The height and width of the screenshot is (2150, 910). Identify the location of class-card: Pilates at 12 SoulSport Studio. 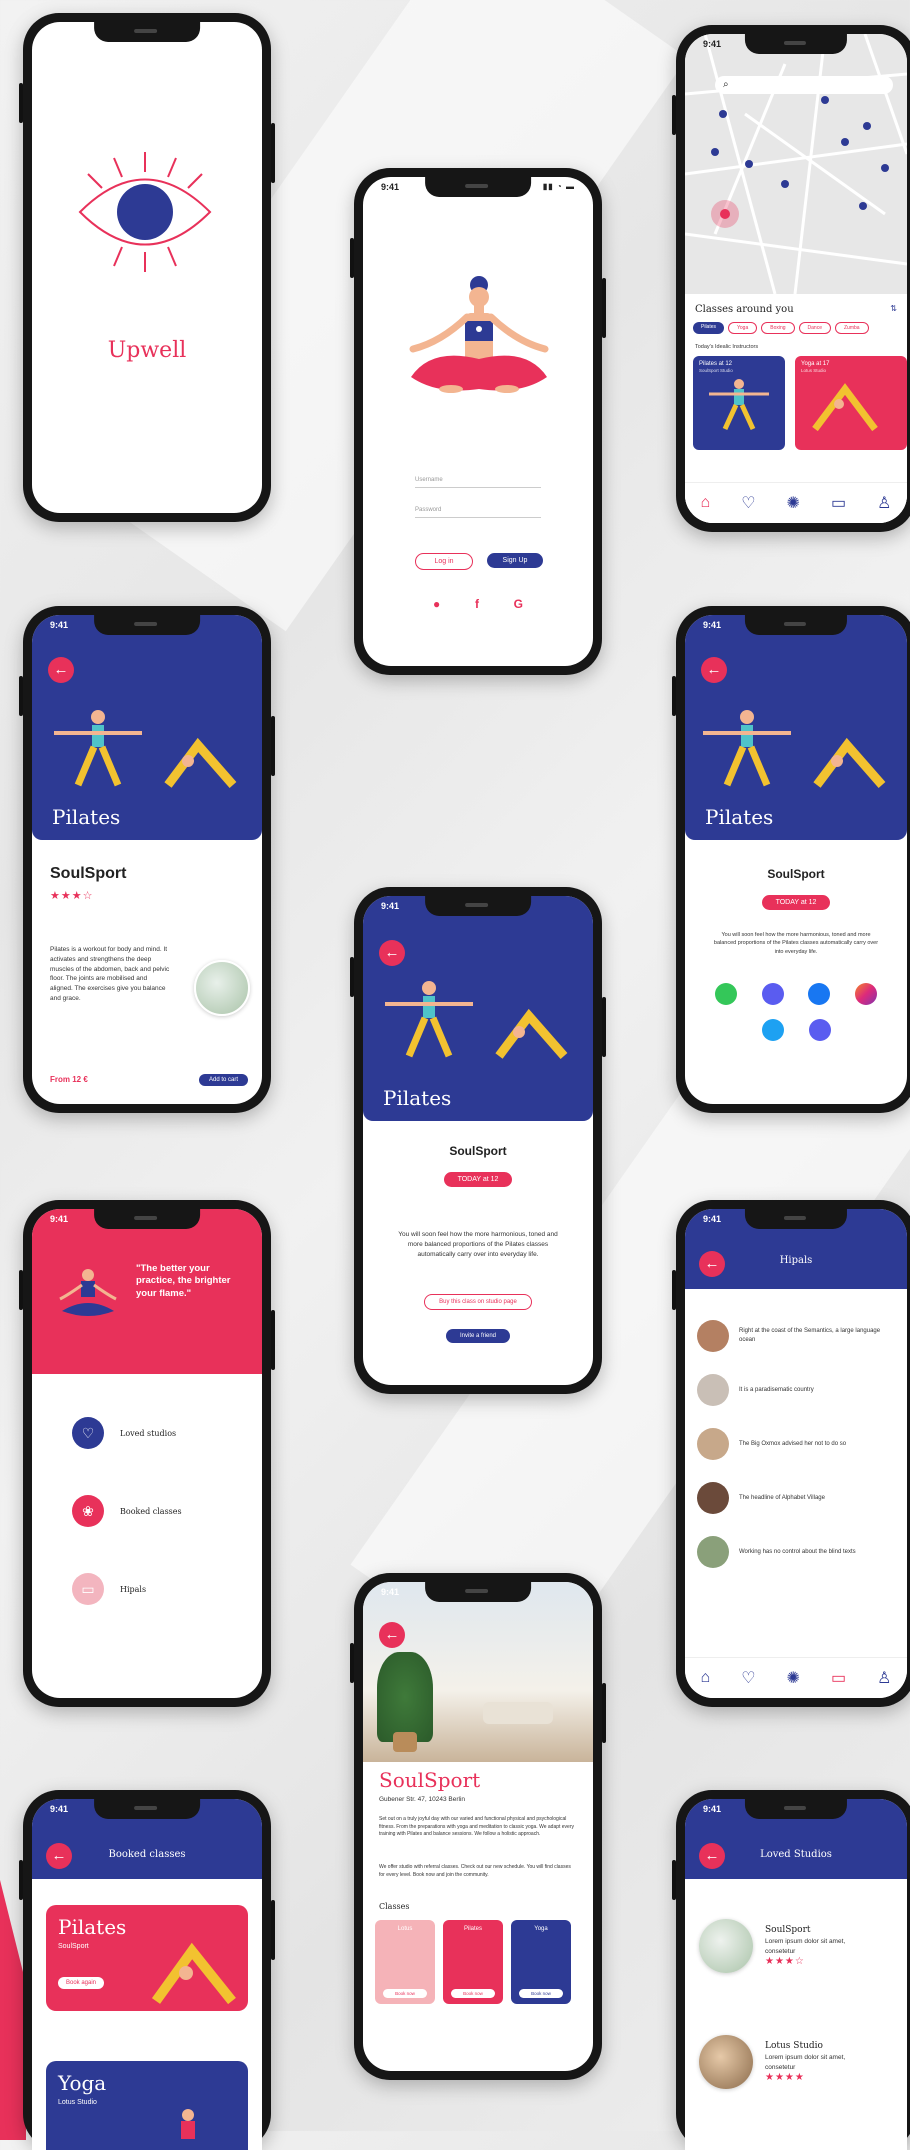
(739, 403).